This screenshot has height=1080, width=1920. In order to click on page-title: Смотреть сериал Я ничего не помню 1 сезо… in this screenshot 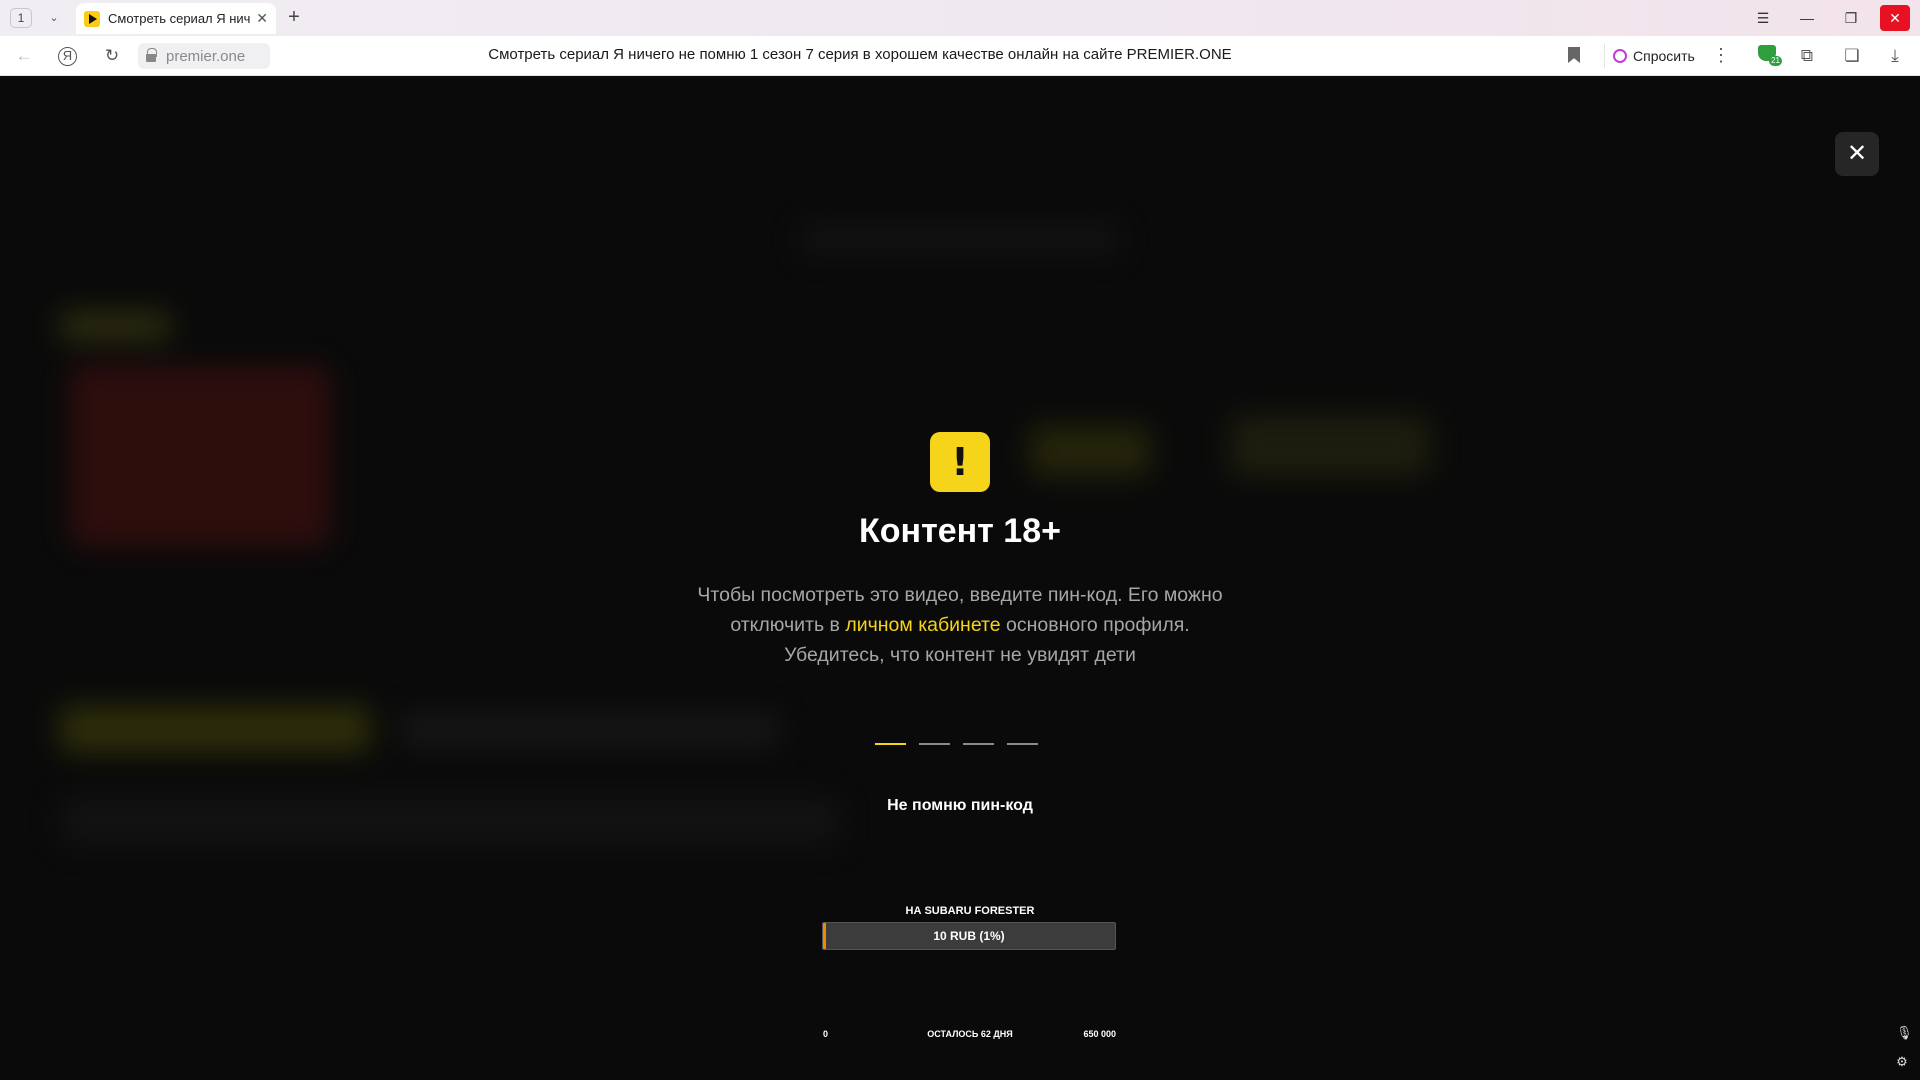, I will do `click(860, 54)`.